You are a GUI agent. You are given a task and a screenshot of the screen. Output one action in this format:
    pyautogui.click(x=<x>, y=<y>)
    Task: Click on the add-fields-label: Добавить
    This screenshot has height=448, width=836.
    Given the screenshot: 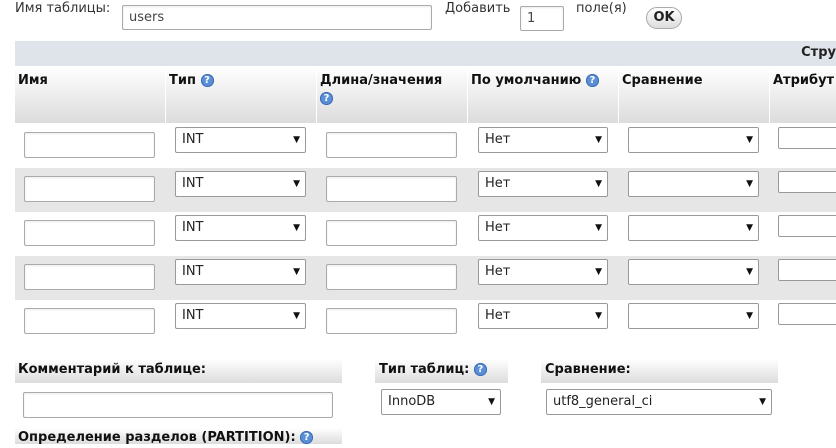 What is the action you would take?
    pyautogui.click(x=478, y=8)
    